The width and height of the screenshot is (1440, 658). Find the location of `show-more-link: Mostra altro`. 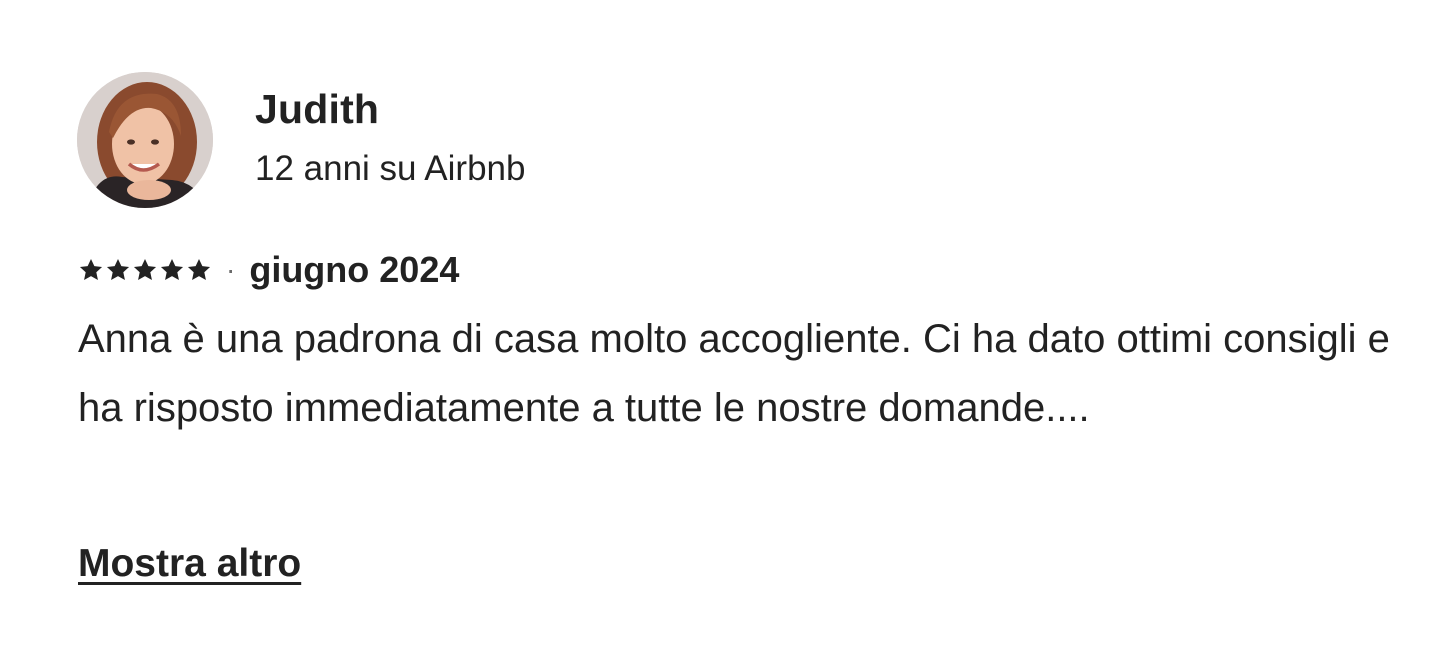

show-more-link: Mostra altro is located at coordinates (189, 564).